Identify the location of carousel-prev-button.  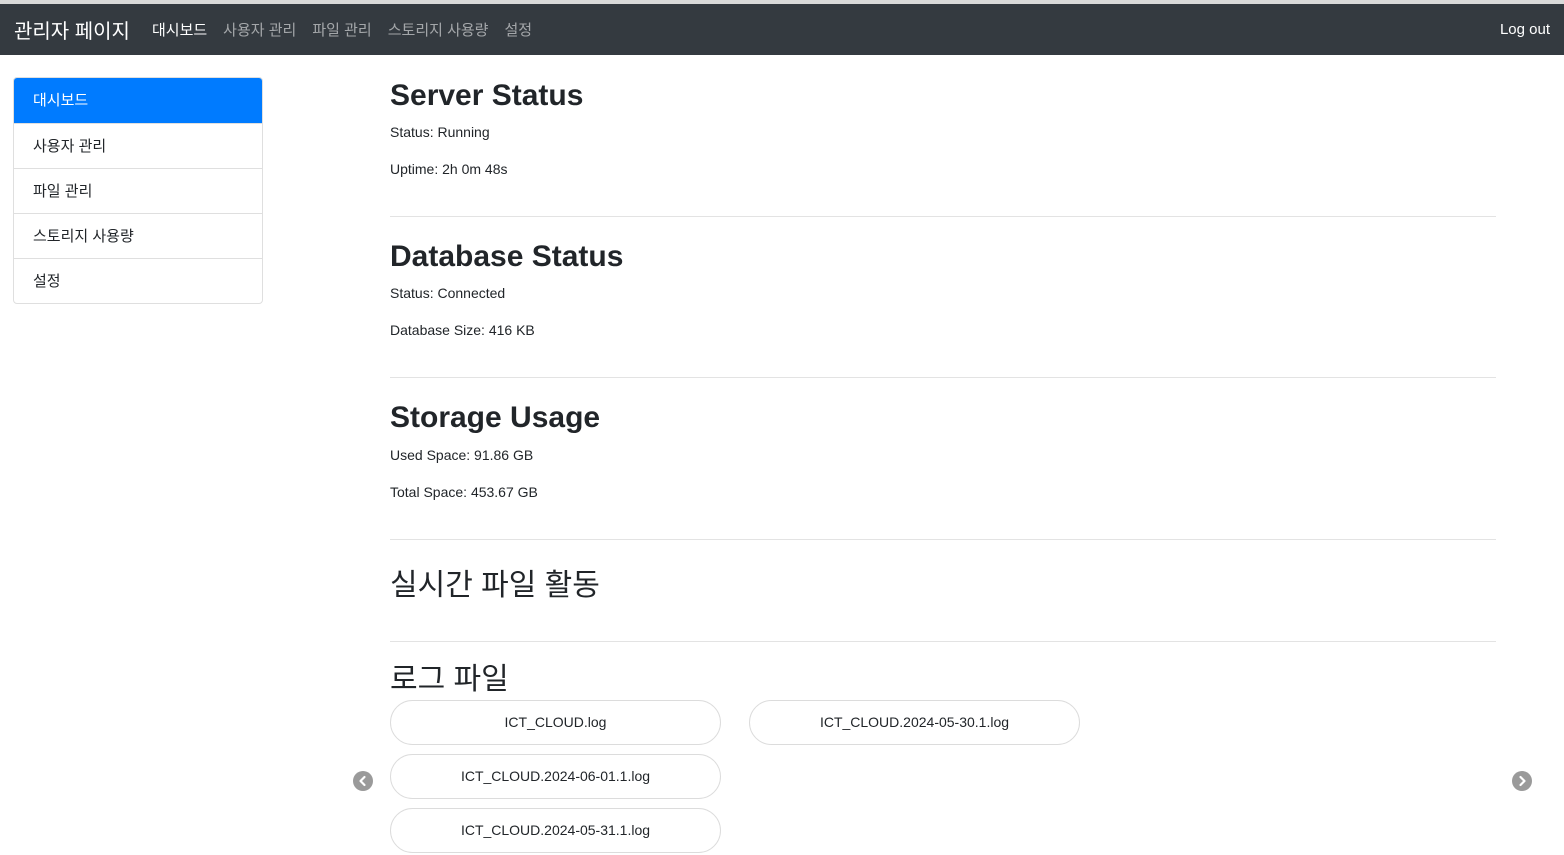
(363, 781).